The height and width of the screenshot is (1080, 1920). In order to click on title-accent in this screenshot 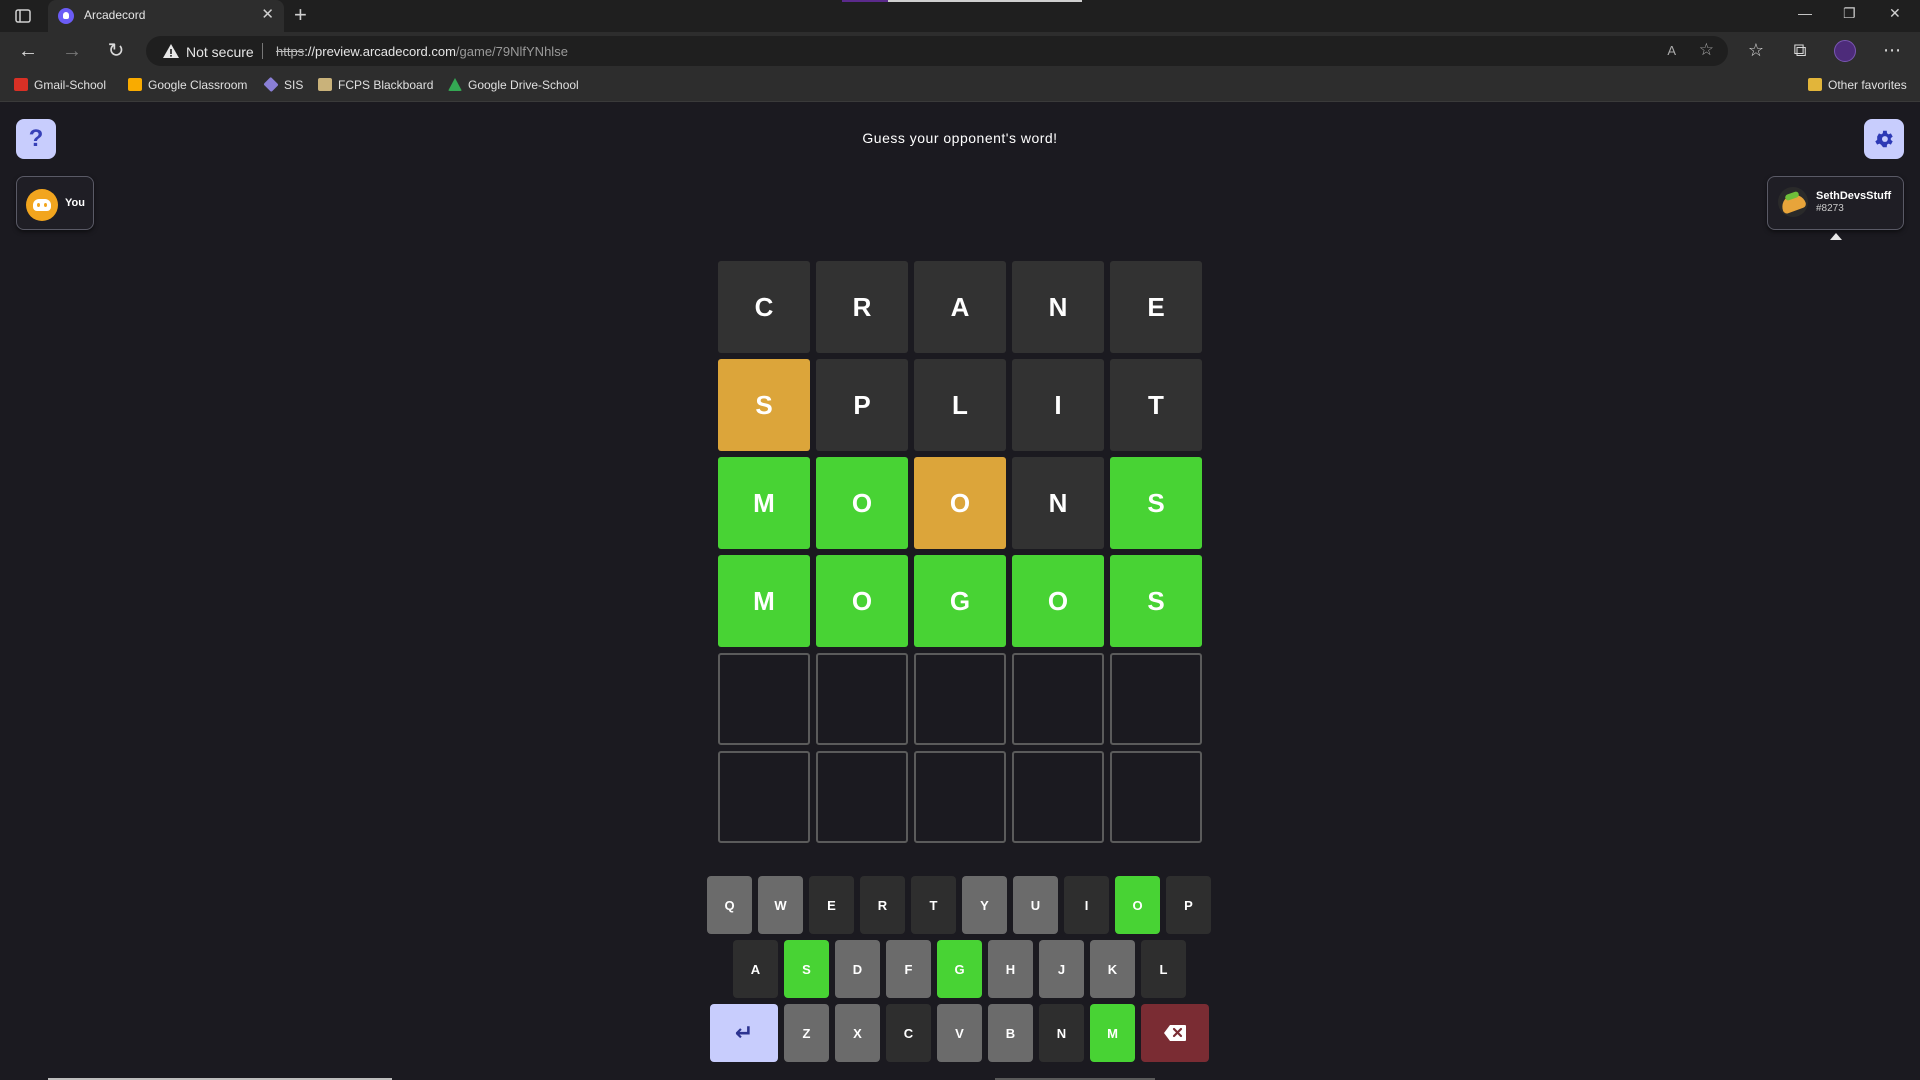, I will do `click(985, 1)`.